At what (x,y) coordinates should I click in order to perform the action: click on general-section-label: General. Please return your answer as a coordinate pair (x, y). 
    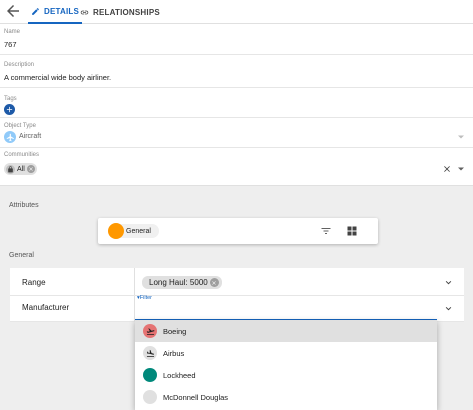
    Looking at the image, I should click on (21, 255).